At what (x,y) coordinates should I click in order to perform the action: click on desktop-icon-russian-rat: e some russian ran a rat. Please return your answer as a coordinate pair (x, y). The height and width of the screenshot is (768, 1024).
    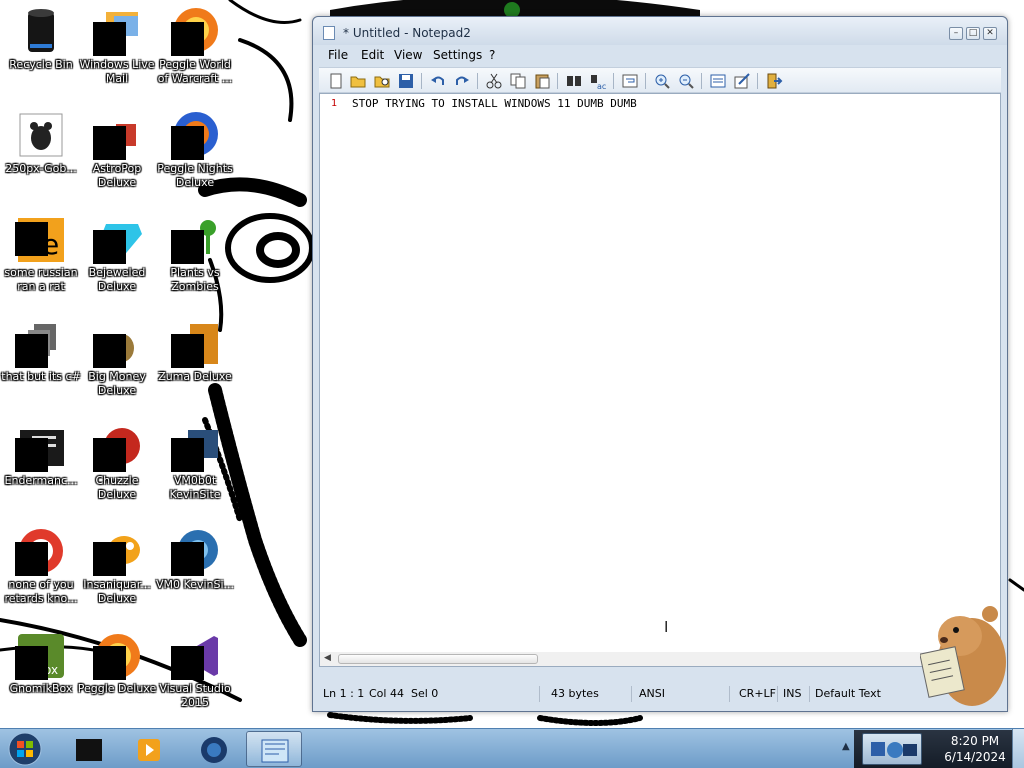
    Looking at the image, I should click on (41, 258).